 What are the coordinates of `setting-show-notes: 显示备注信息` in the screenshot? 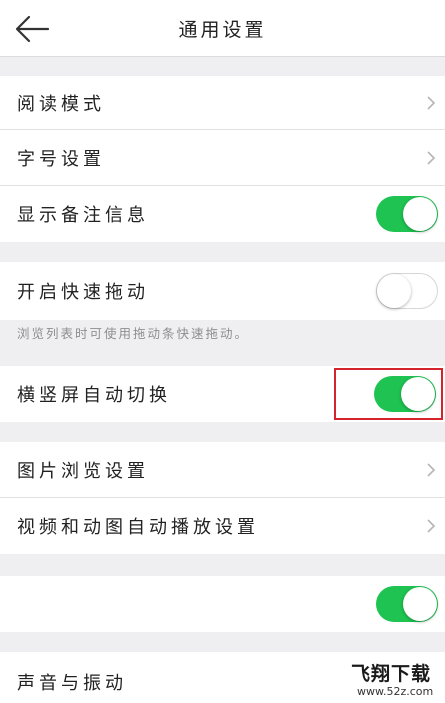 It's located at (222, 214).